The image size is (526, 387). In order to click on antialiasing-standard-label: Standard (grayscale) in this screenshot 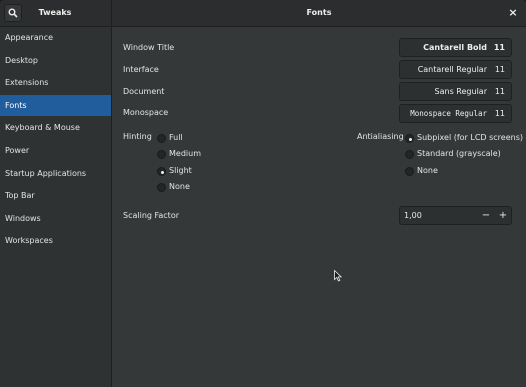, I will do `click(459, 153)`.